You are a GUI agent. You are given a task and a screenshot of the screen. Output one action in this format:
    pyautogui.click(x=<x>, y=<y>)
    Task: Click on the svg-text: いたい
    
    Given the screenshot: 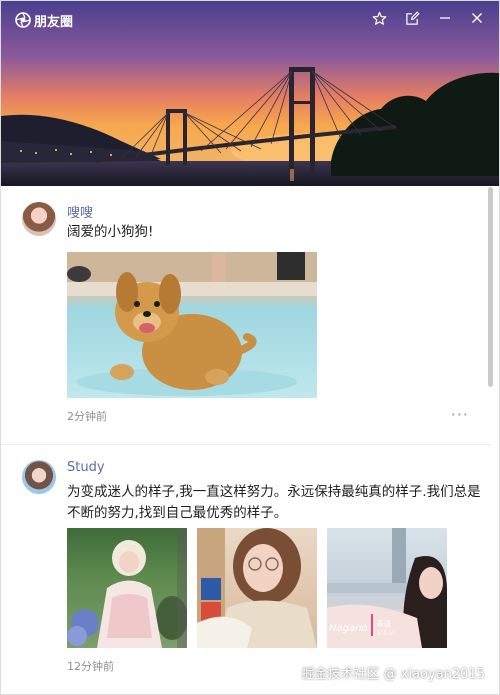 What is the action you would take?
    pyautogui.click(x=386, y=633)
    